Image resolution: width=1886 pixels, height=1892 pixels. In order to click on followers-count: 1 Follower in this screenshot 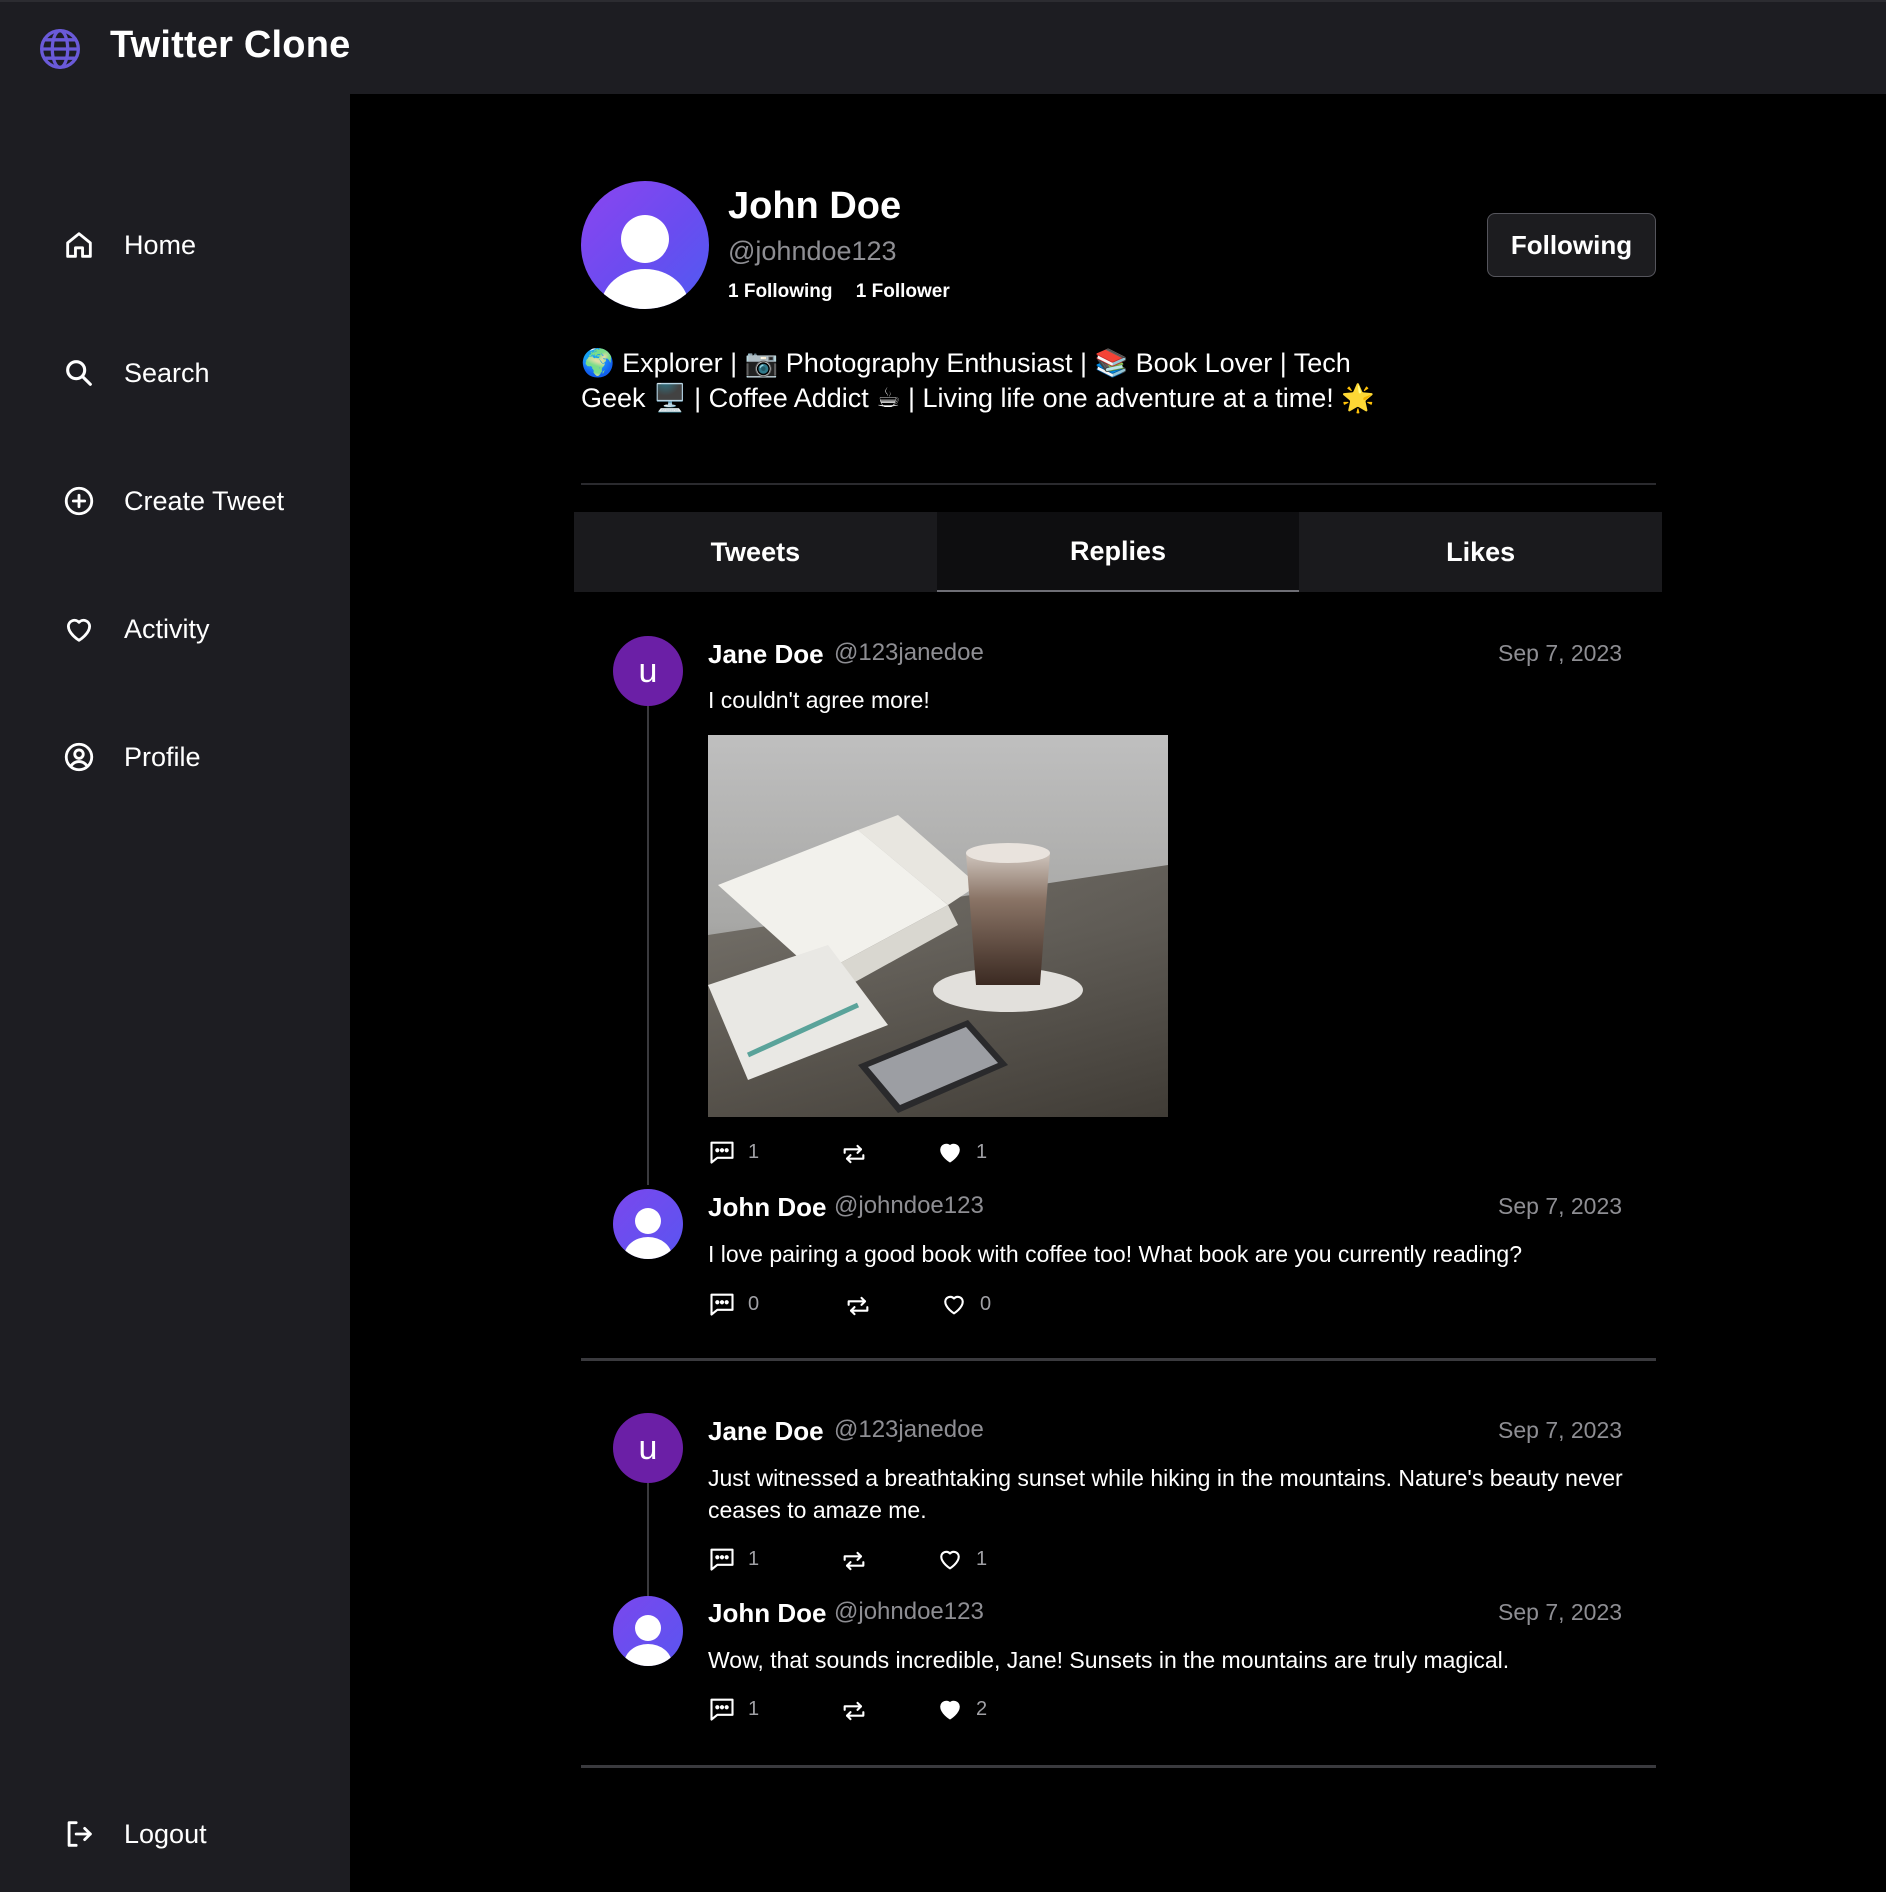, I will do `click(903, 291)`.